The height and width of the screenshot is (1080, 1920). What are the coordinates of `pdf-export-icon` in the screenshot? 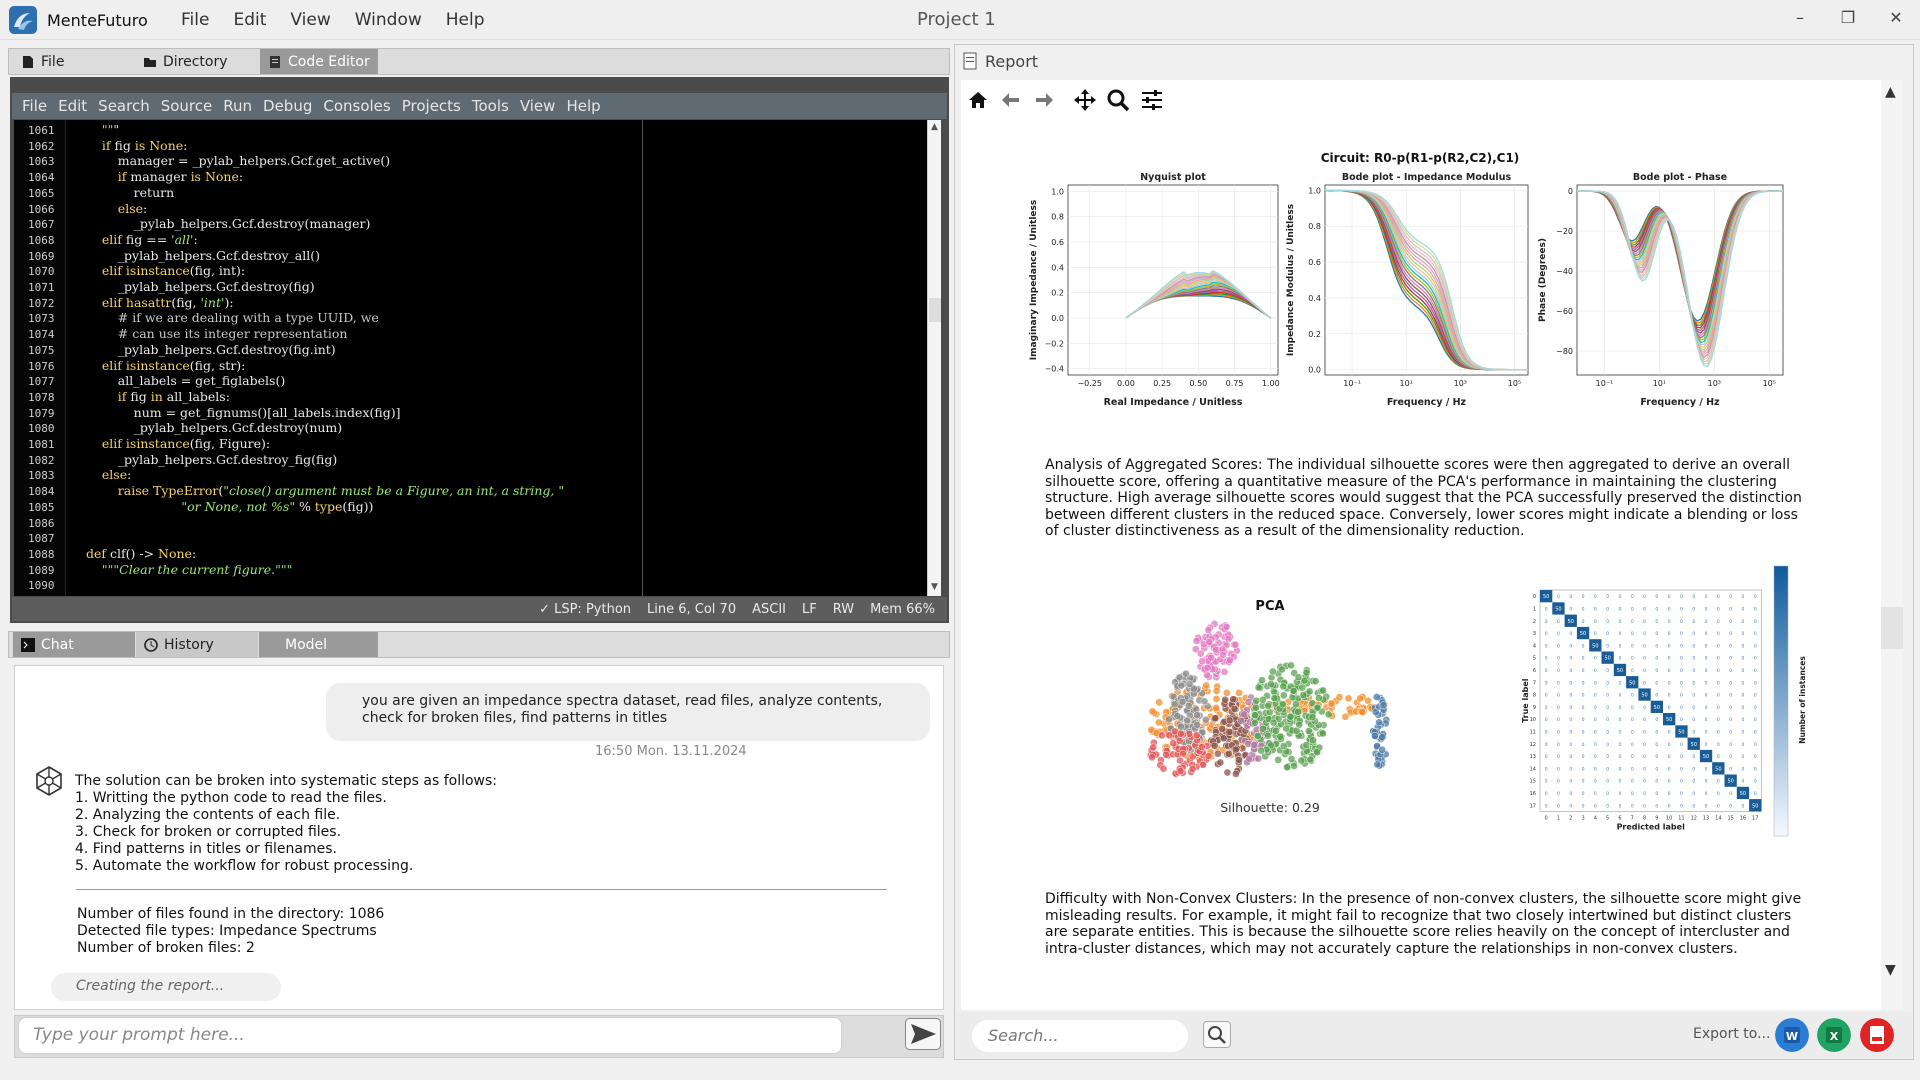 It's located at (1877, 1035).